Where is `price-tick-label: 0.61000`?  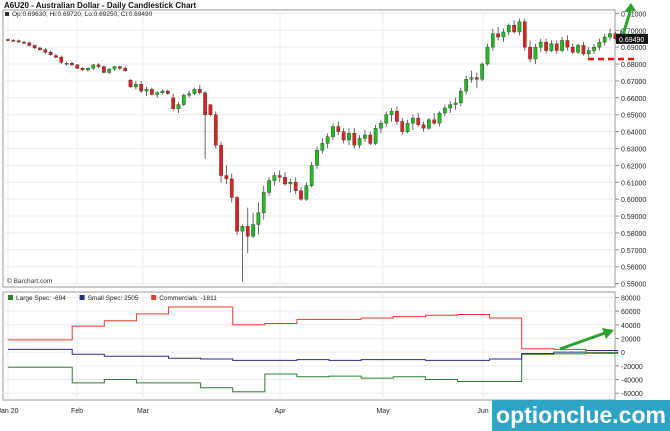
price-tick-label: 0.61000 is located at coordinates (633, 183).